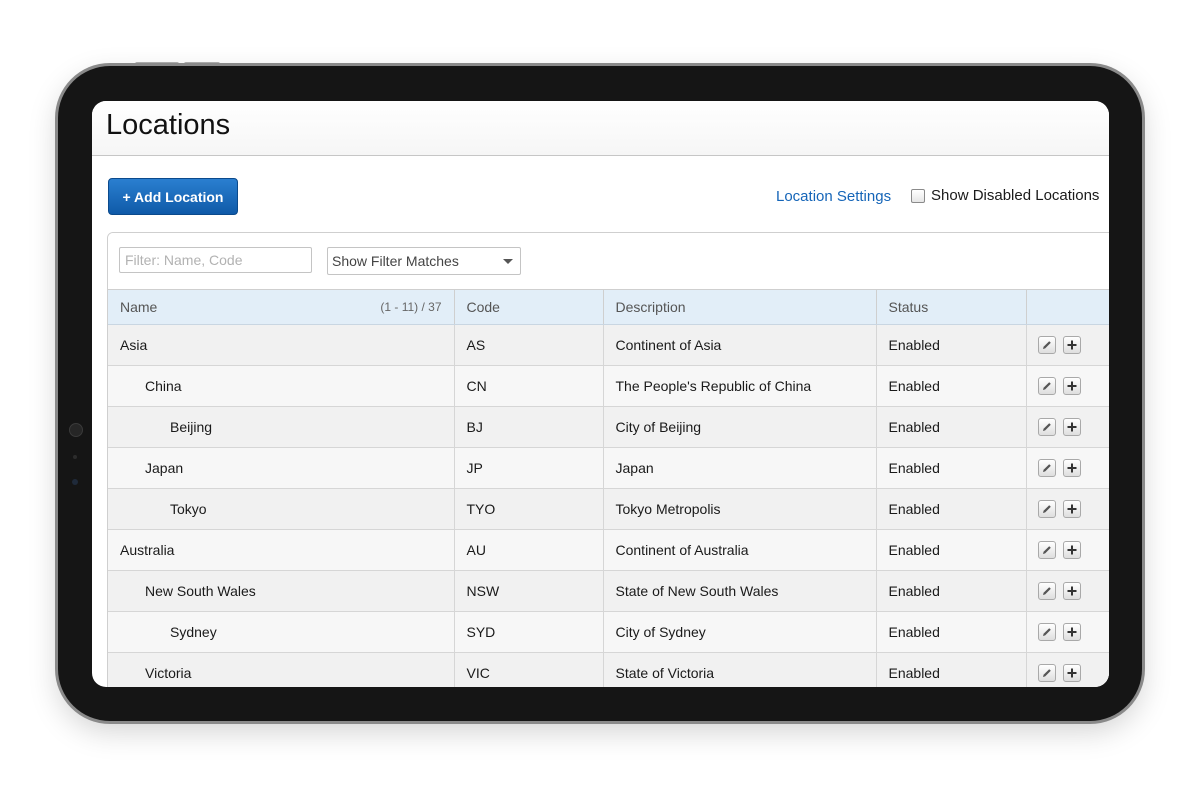 This screenshot has height=801, width=1201. I want to click on location-code: AS, so click(529, 345).